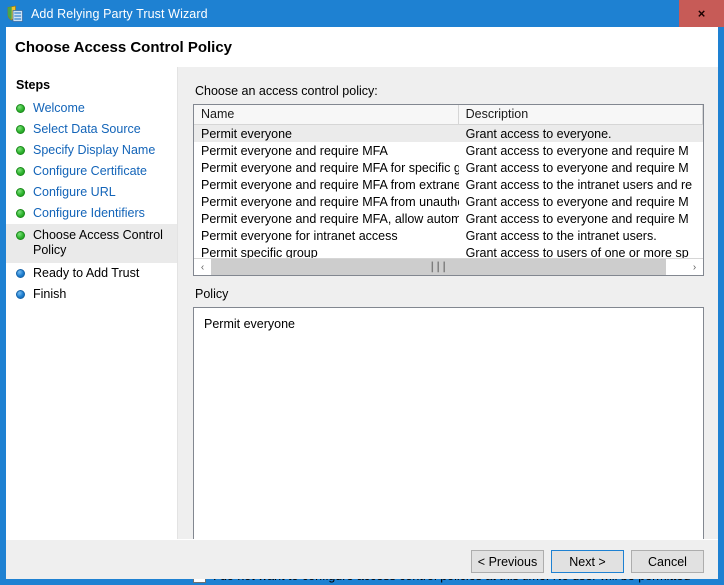  Describe the element at coordinates (326, 114) in the screenshot. I see `column-header-name: Name` at that location.